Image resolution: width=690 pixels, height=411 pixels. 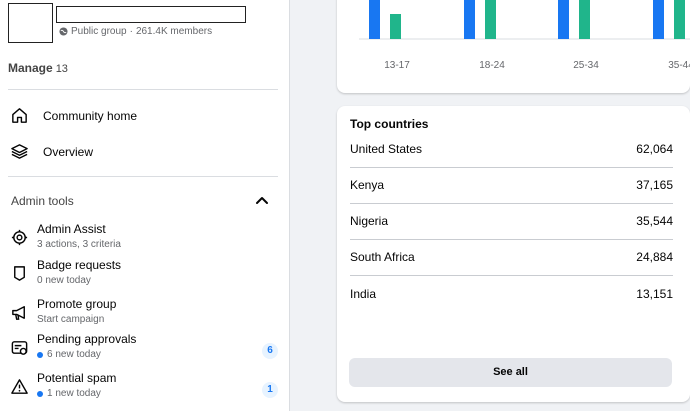 I want to click on nav-community-home: Community home, so click(x=145, y=115).